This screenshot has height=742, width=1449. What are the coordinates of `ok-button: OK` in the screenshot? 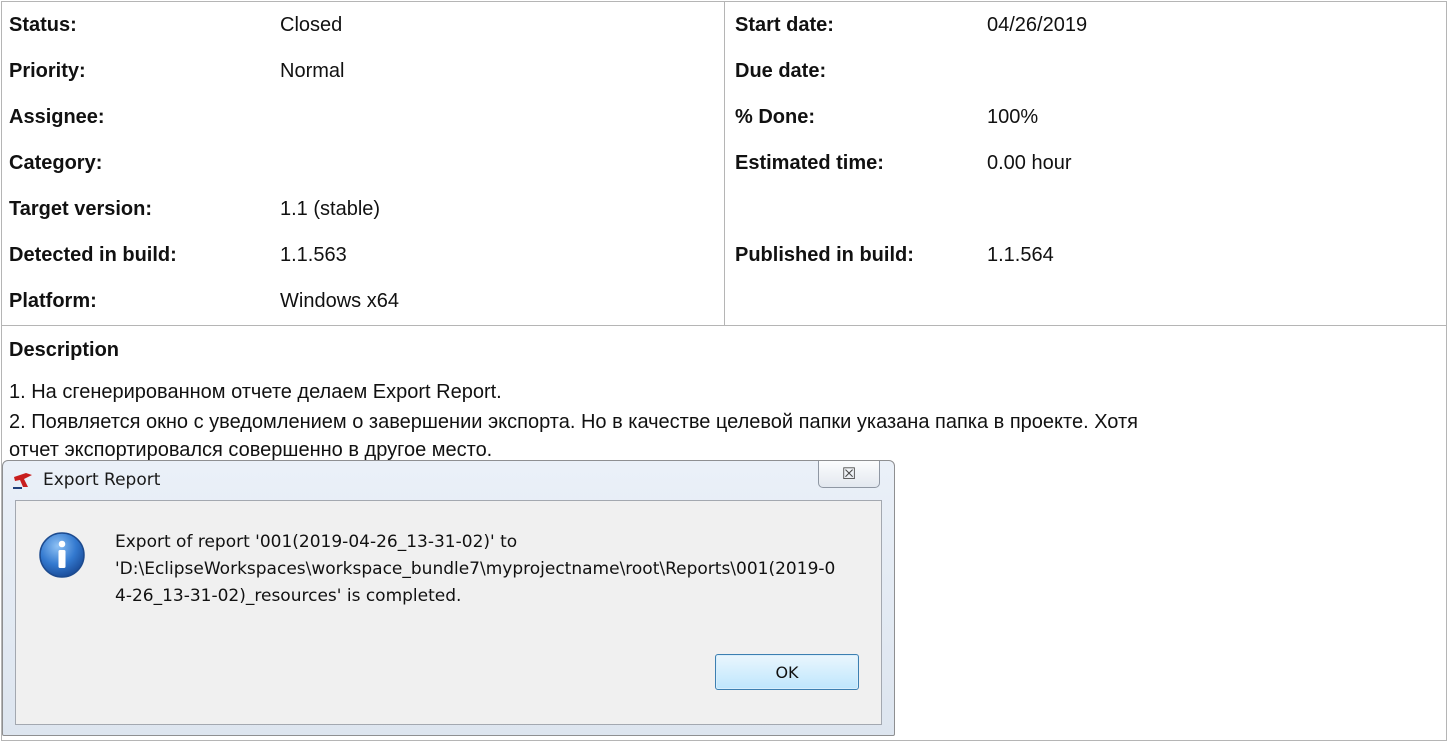 It's located at (787, 672).